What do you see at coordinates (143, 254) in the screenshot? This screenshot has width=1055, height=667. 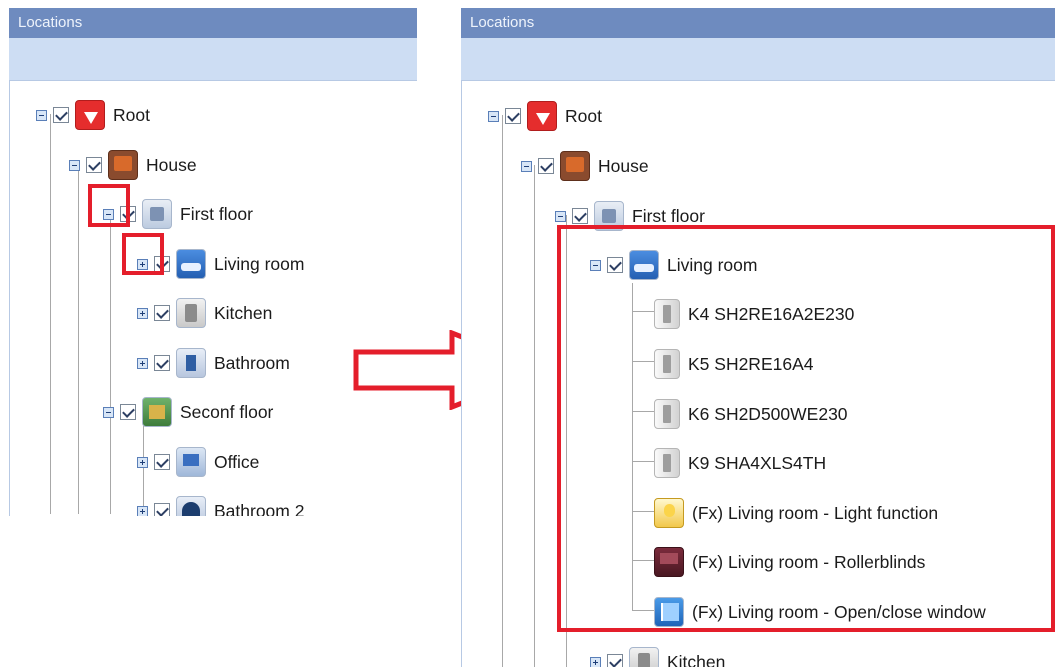 I see `highlight-expand-living-room` at bounding box center [143, 254].